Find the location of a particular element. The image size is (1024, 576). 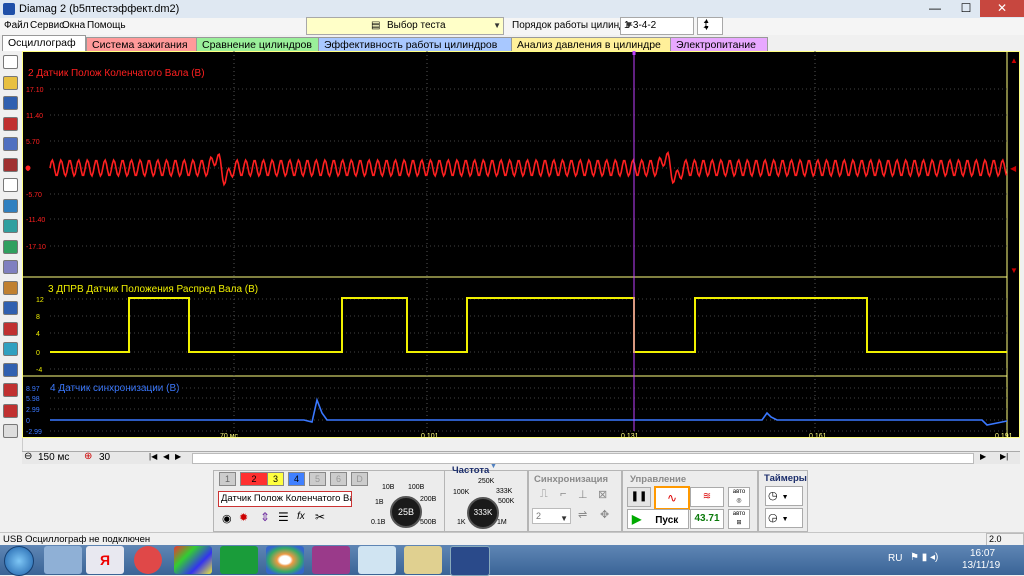

control-title: Управление is located at coordinates (658, 479).